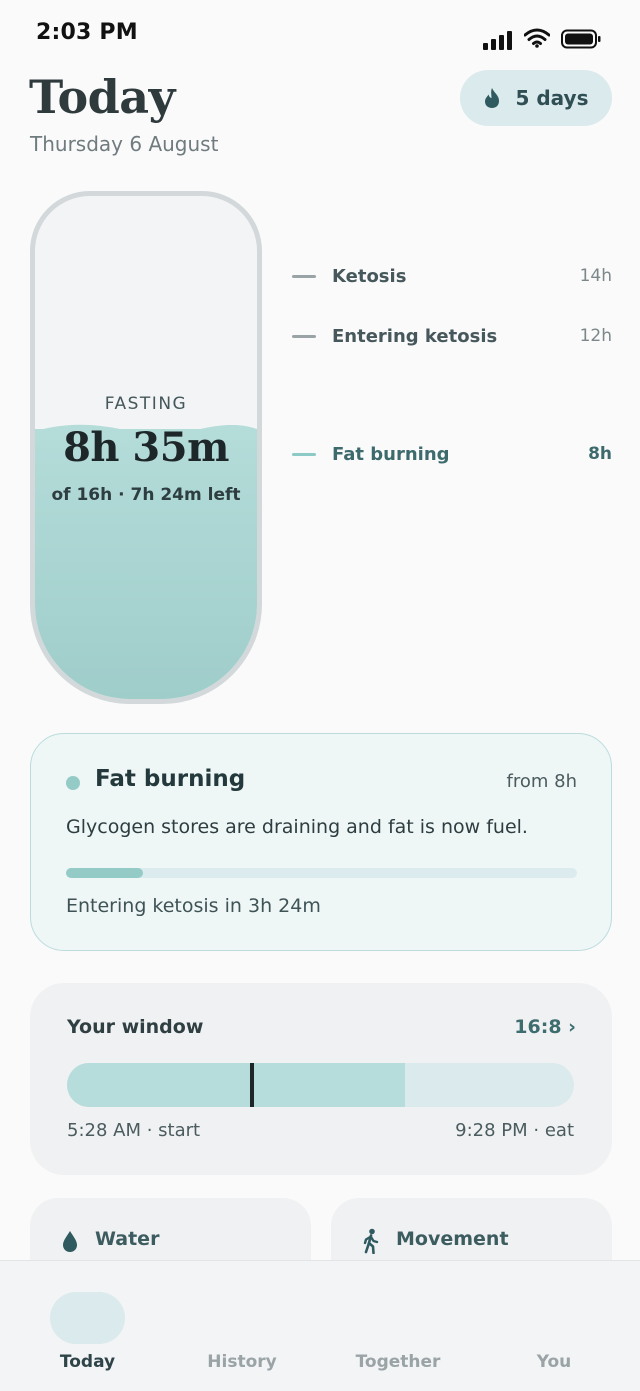 The height and width of the screenshot is (1391, 640). Describe the element at coordinates (595, 276) in the screenshot. I see `stage-hours: 14h` at that location.